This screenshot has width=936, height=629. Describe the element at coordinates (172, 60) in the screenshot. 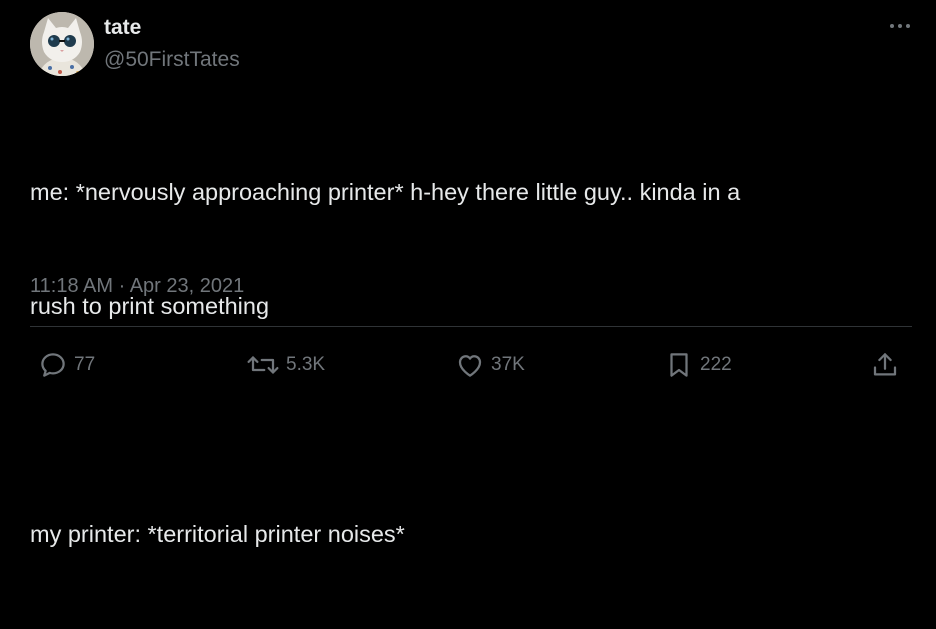

I see `author-handle: @50FirstTates` at that location.